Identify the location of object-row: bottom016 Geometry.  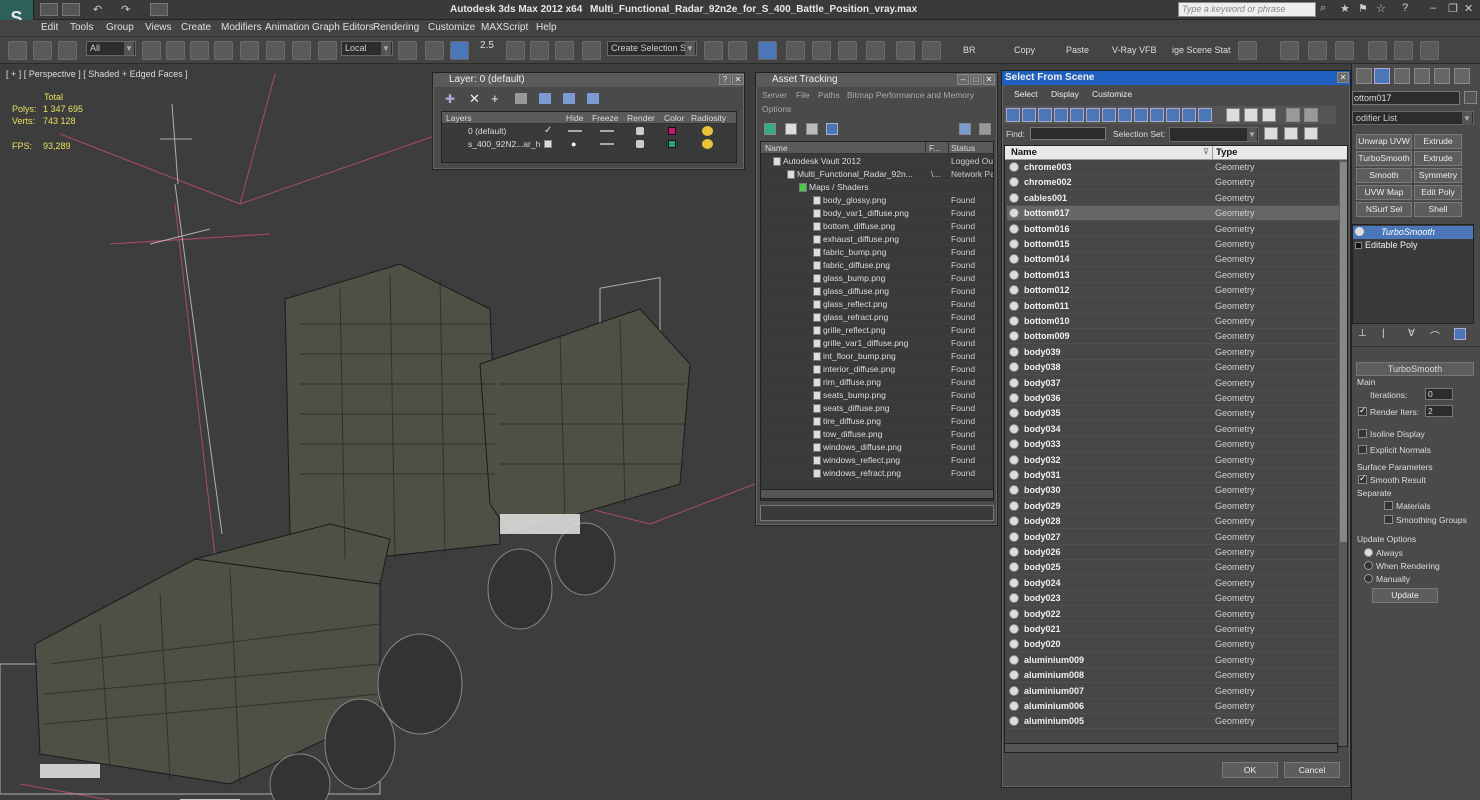
(1173, 229).